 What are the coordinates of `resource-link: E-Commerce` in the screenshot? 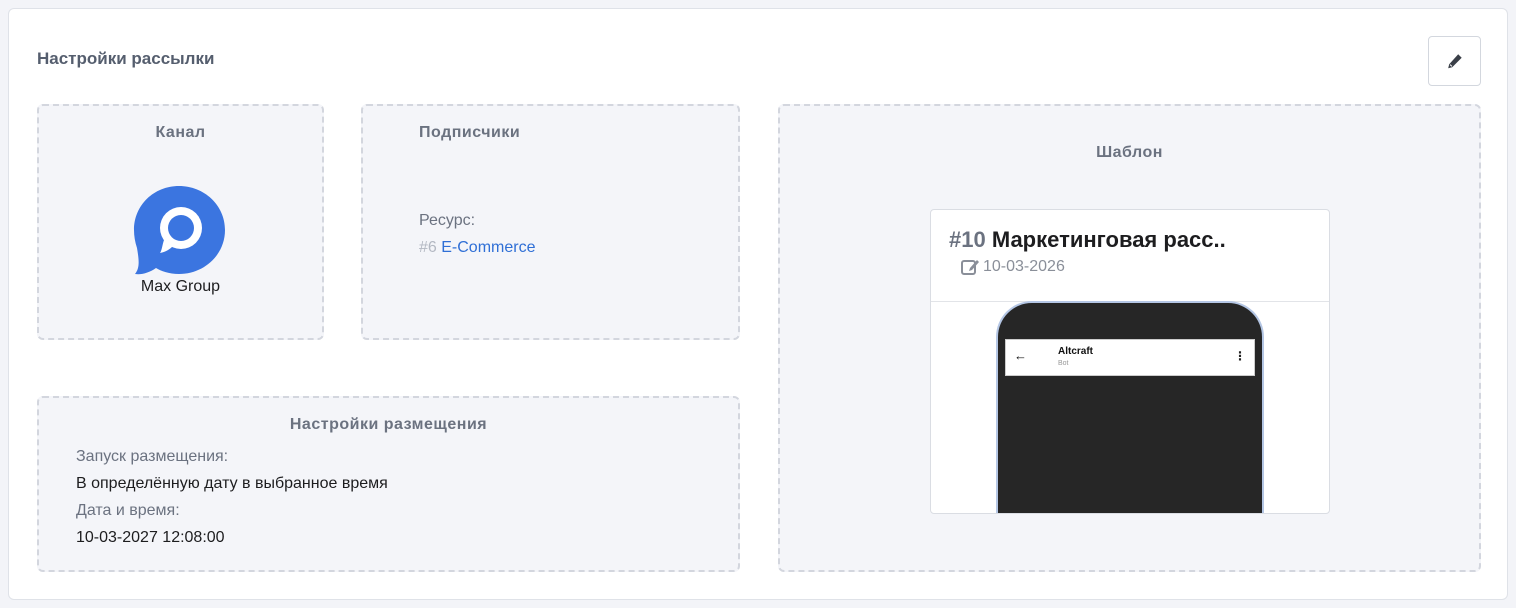 It's located at (488, 247).